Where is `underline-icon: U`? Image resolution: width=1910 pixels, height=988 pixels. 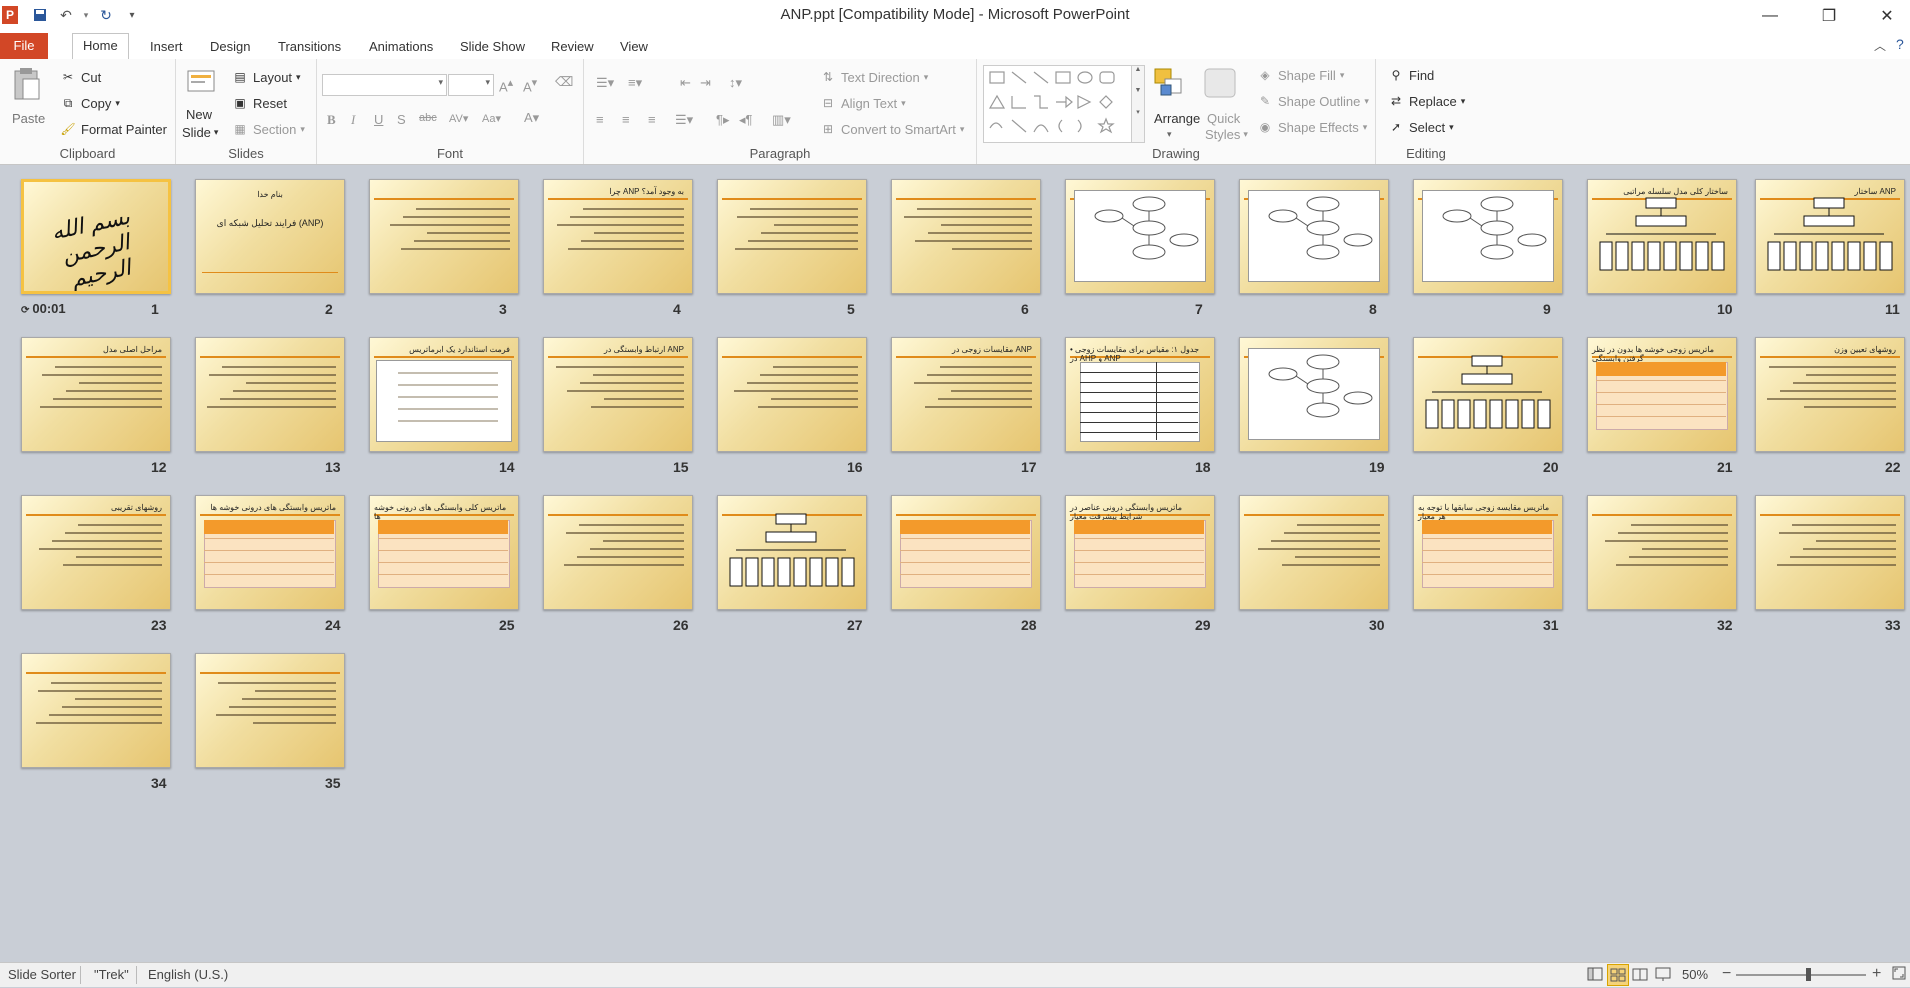
underline-icon: U is located at coordinates (378, 119).